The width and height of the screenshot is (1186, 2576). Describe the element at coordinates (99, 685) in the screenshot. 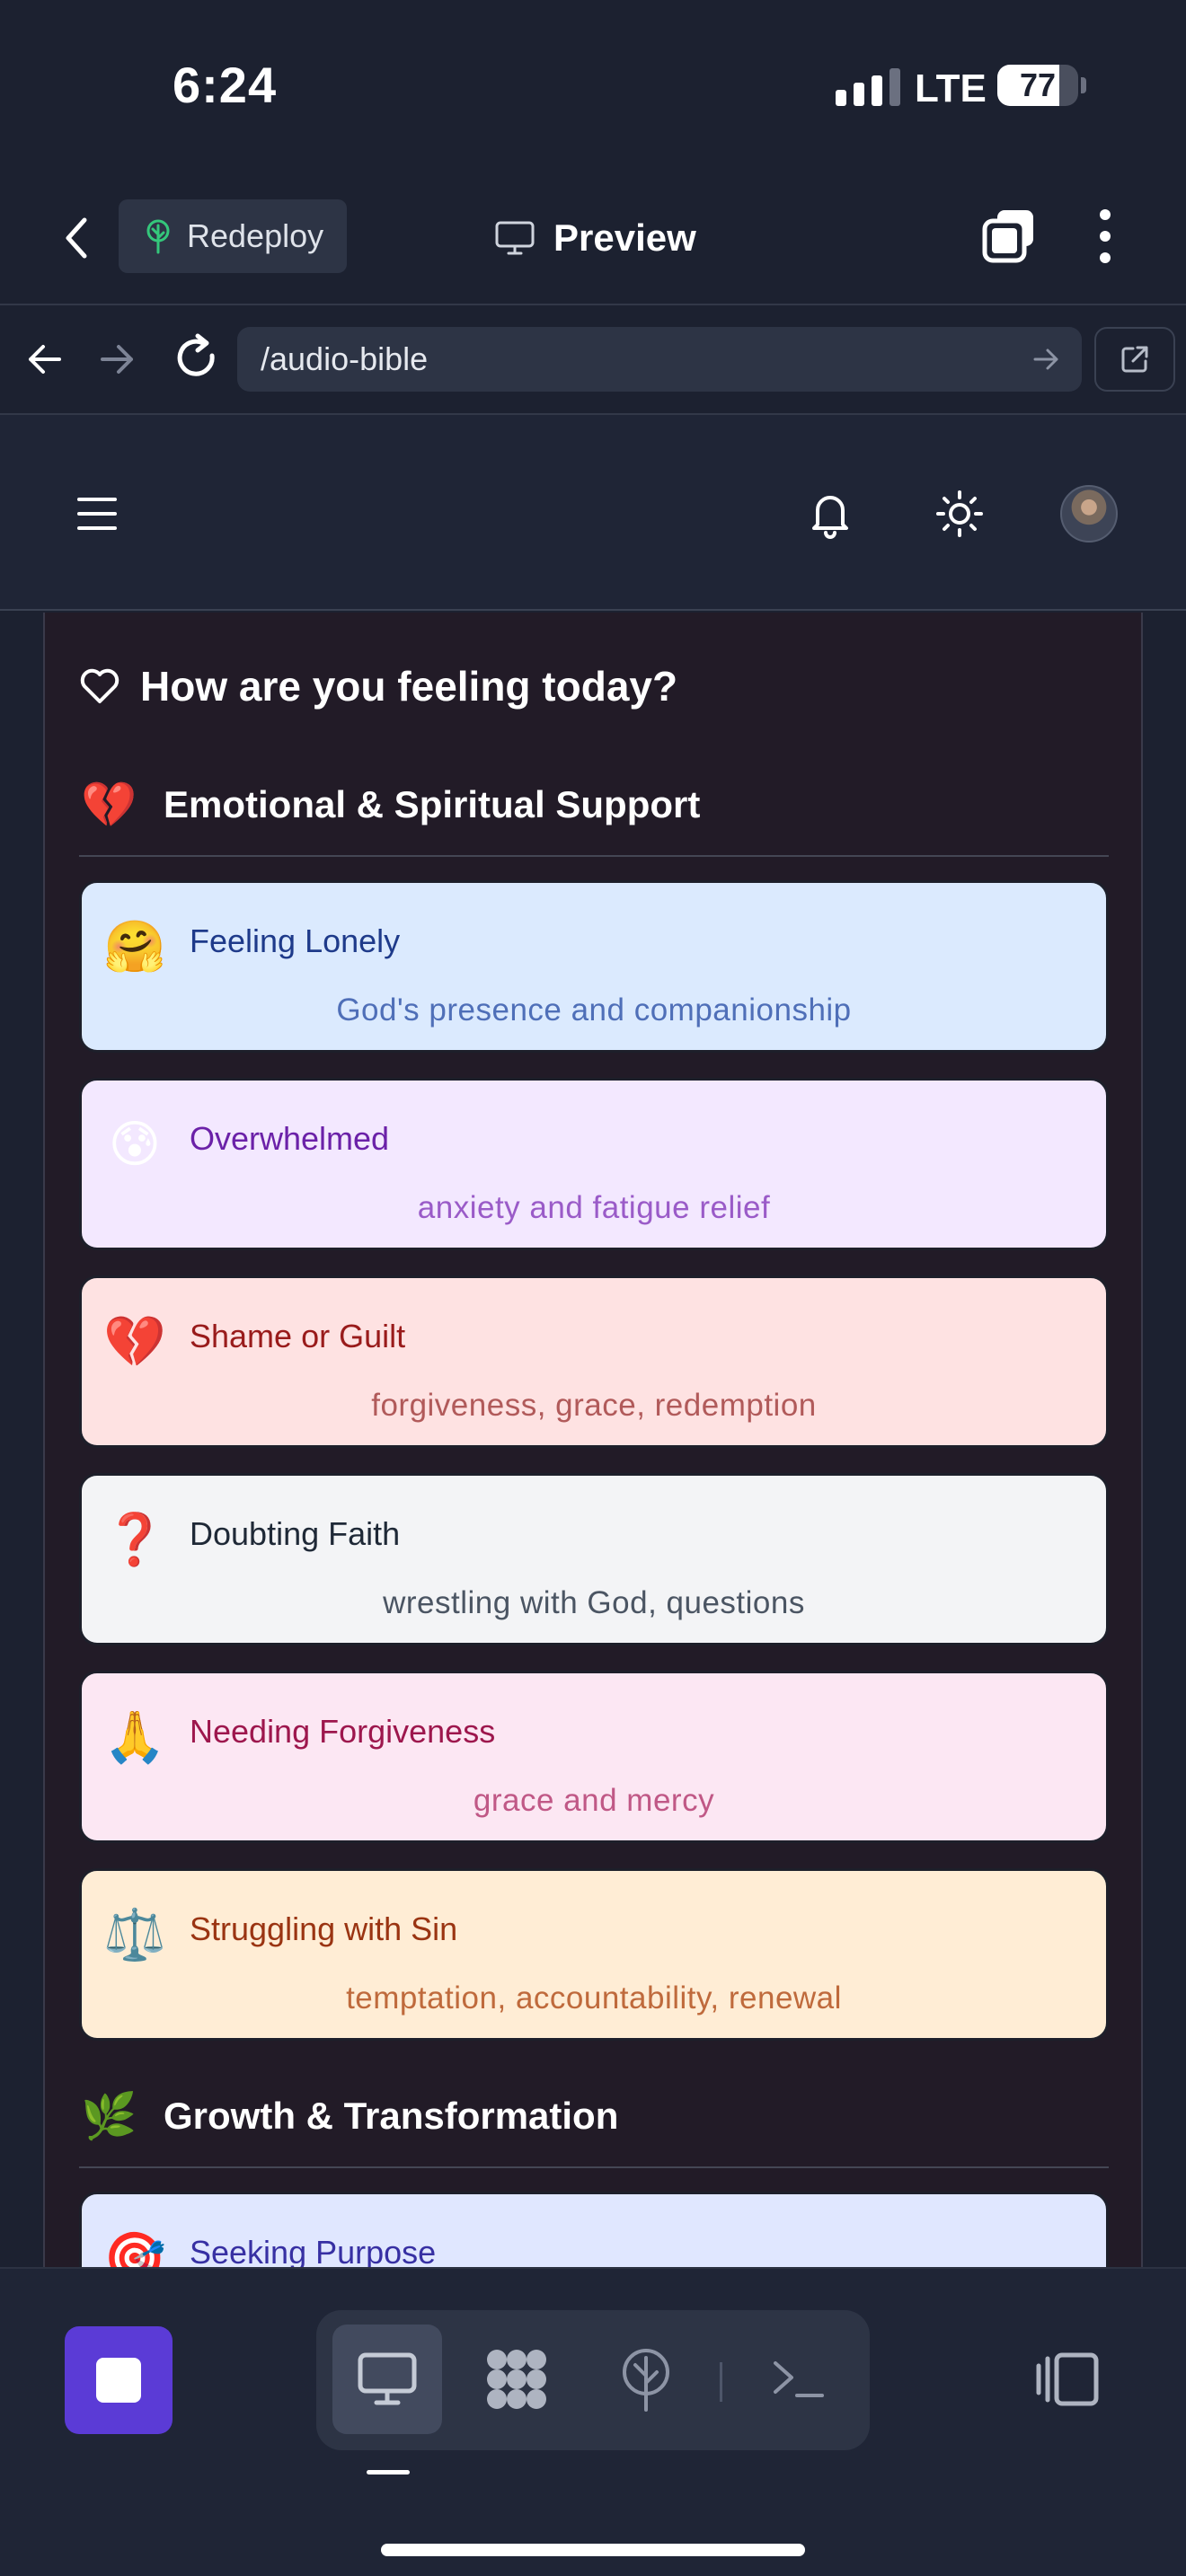

I see `heart-icon` at that location.